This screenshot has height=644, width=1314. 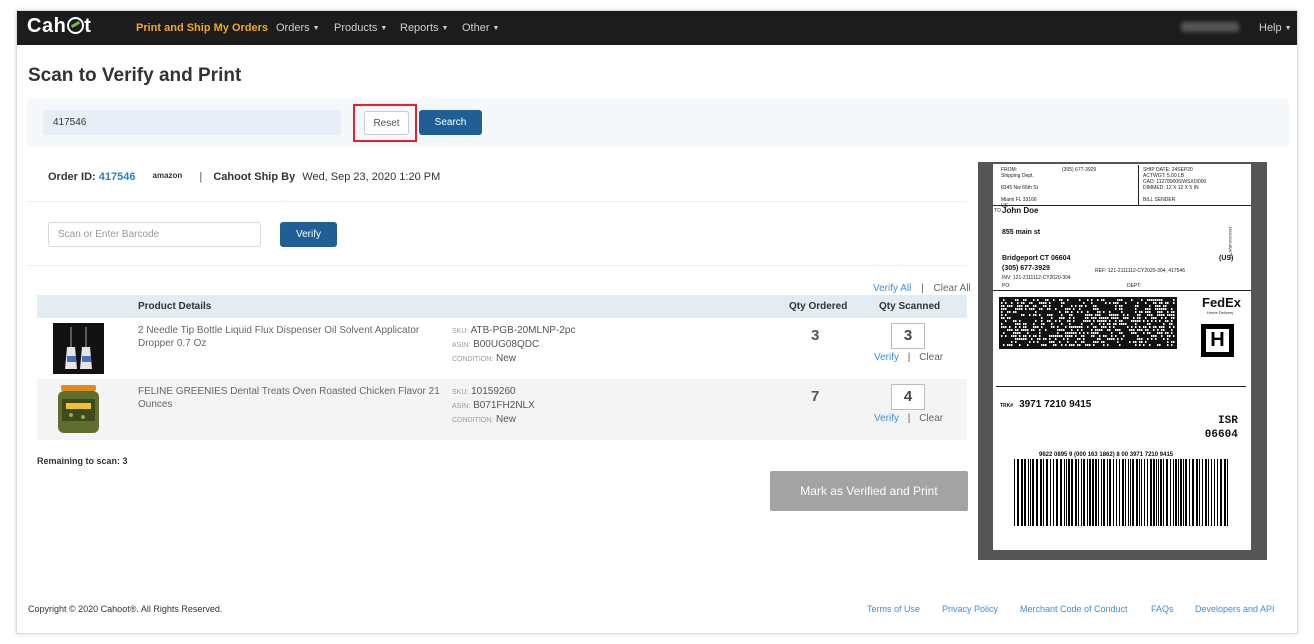 What do you see at coordinates (1121, 492) in the screenshot?
I see `label-1d-barcode` at bounding box center [1121, 492].